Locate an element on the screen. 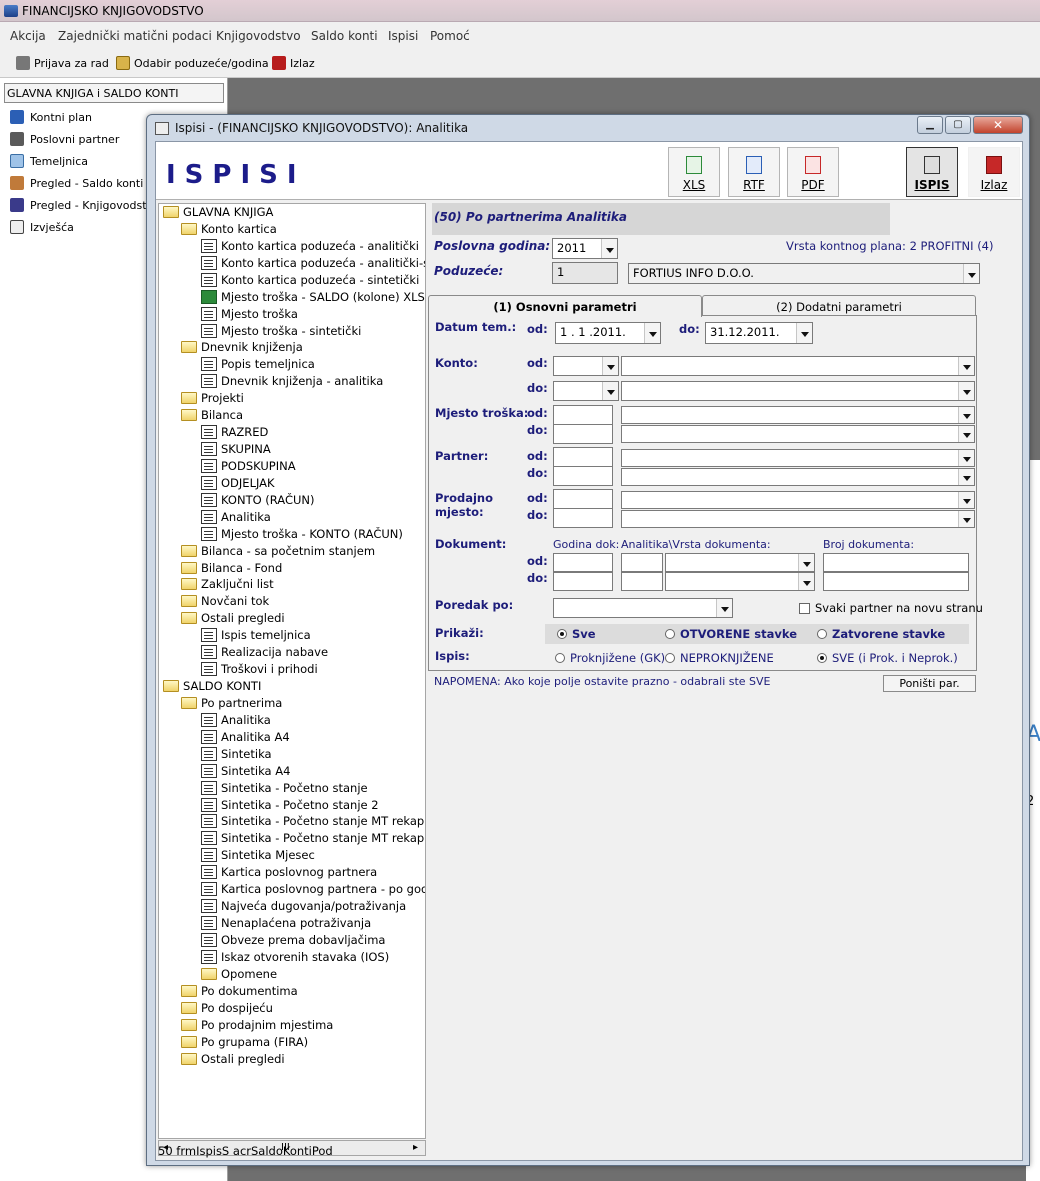 This screenshot has height=1181, width=1040. close-button: ✕ is located at coordinates (998, 125).